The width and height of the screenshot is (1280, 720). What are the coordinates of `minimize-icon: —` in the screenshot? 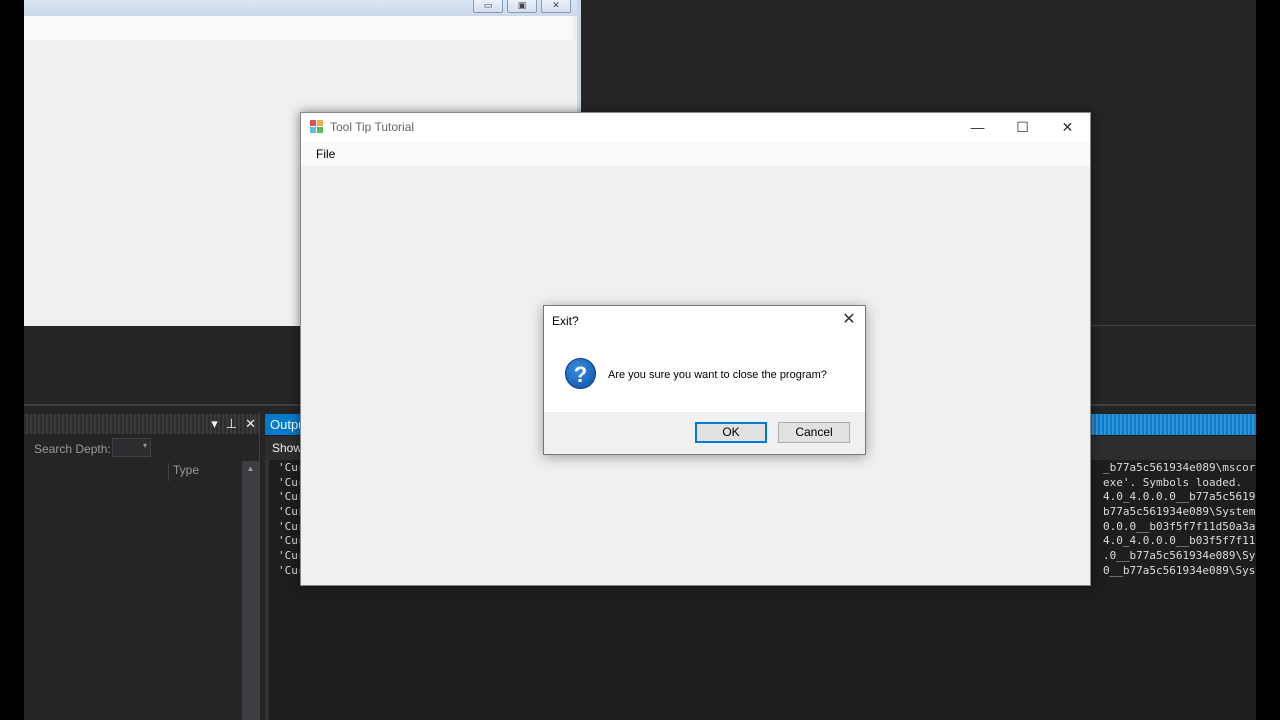 It's located at (977, 127).